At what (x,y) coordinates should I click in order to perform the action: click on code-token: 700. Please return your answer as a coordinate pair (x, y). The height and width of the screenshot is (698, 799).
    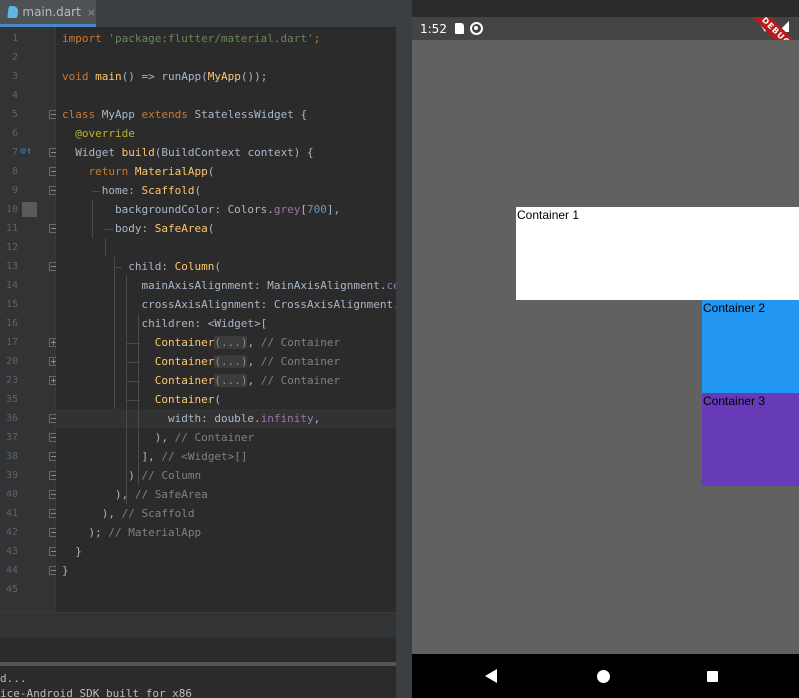
    Looking at the image, I should click on (317, 209).